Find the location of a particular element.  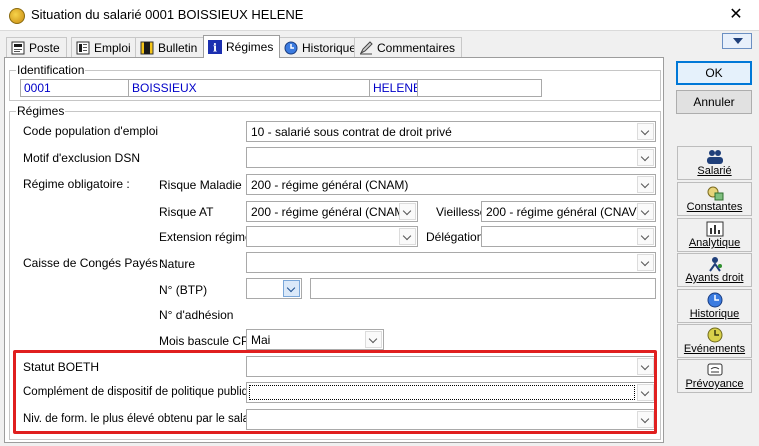

num-btp-select is located at coordinates (274, 288).